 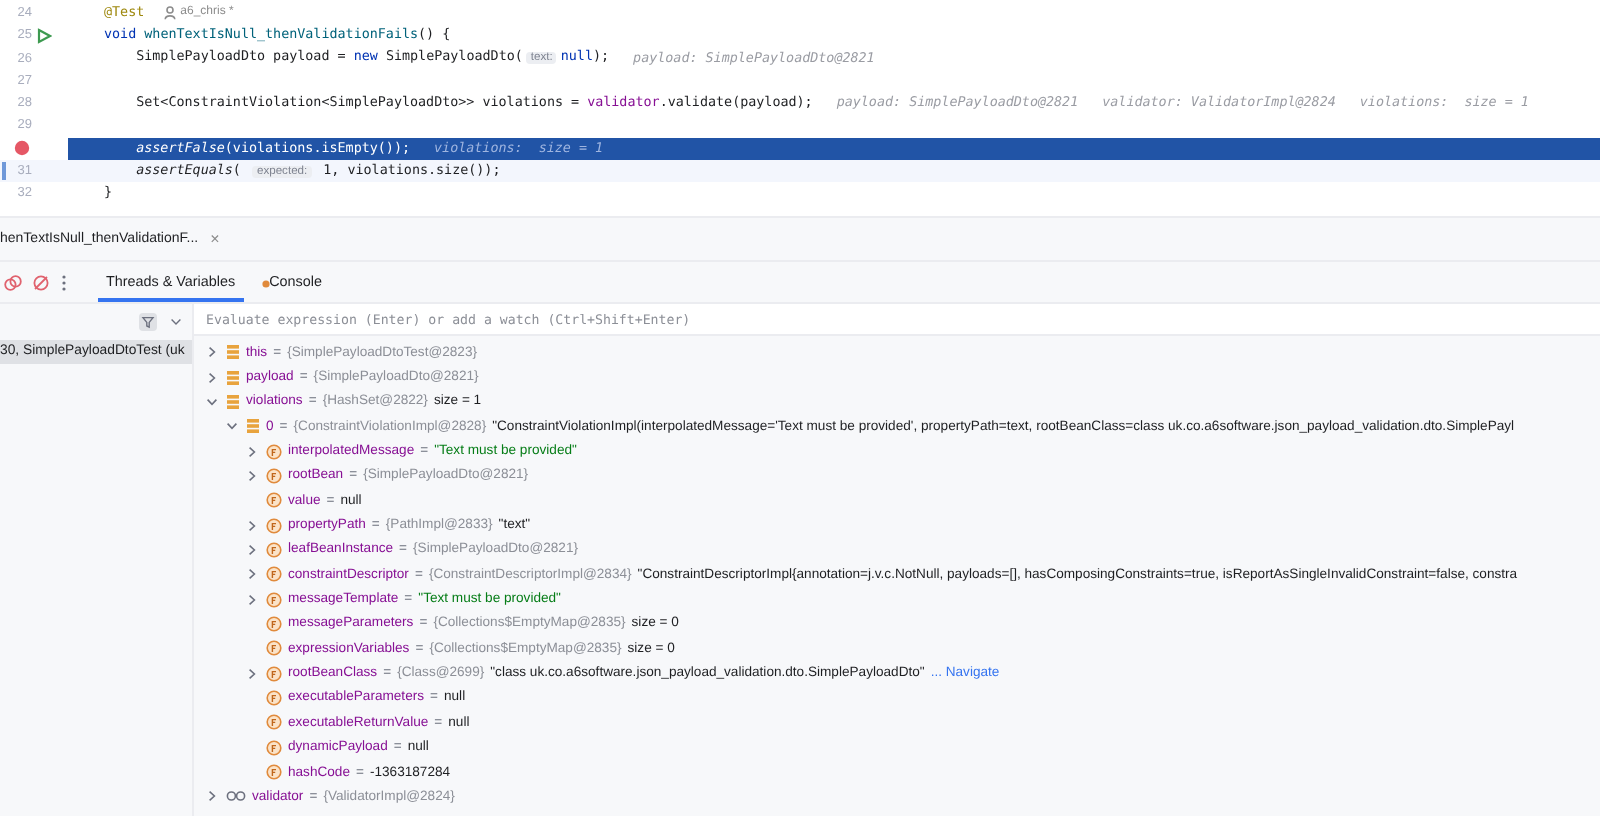 What do you see at coordinates (170, 13) in the screenshot?
I see `person-icon` at bounding box center [170, 13].